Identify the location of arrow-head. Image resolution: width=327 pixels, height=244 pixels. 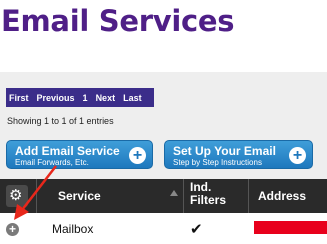
(21, 212).